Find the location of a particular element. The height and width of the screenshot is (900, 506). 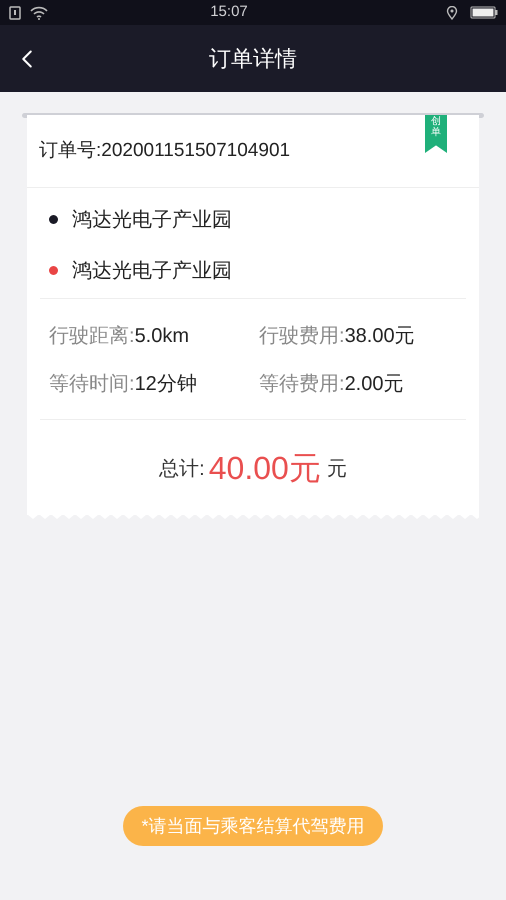

stat-value: 5.0km is located at coordinates (162, 336).